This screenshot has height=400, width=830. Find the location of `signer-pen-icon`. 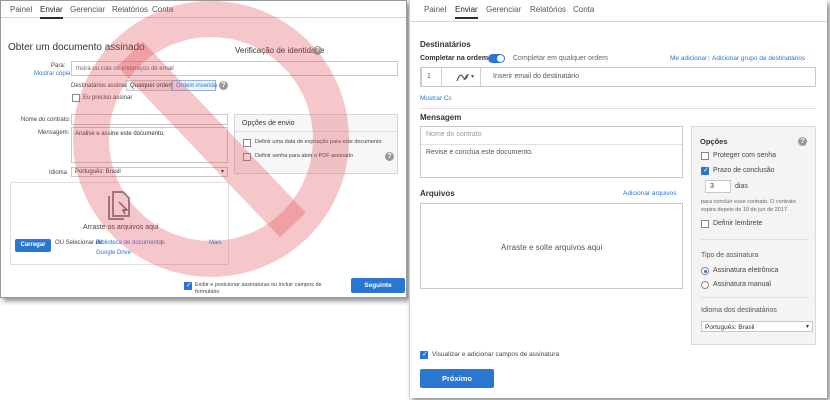

signer-pen-icon is located at coordinates (462, 77).